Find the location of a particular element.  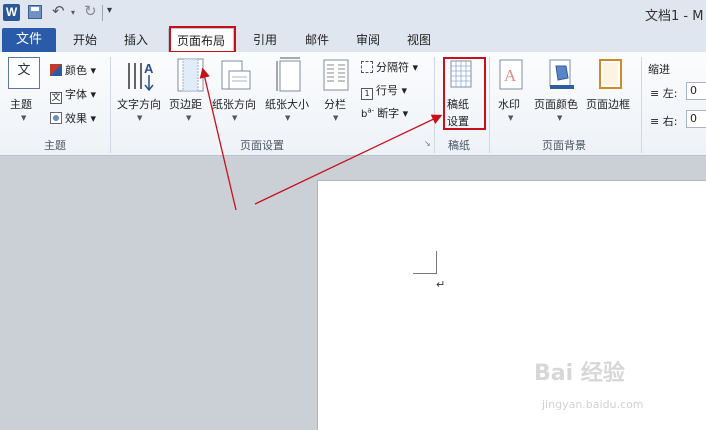

baidu-watermark: Bai 经验 is located at coordinates (579, 373).